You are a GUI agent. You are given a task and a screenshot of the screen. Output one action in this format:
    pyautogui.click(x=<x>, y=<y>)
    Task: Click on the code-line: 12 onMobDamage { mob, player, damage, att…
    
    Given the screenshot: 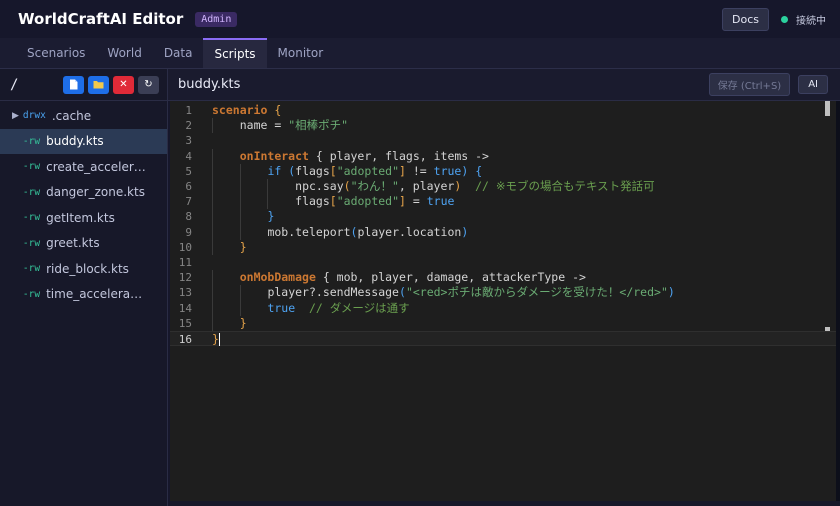 What is the action you would take?
    pyautogui.click(x=503, y=278)
    